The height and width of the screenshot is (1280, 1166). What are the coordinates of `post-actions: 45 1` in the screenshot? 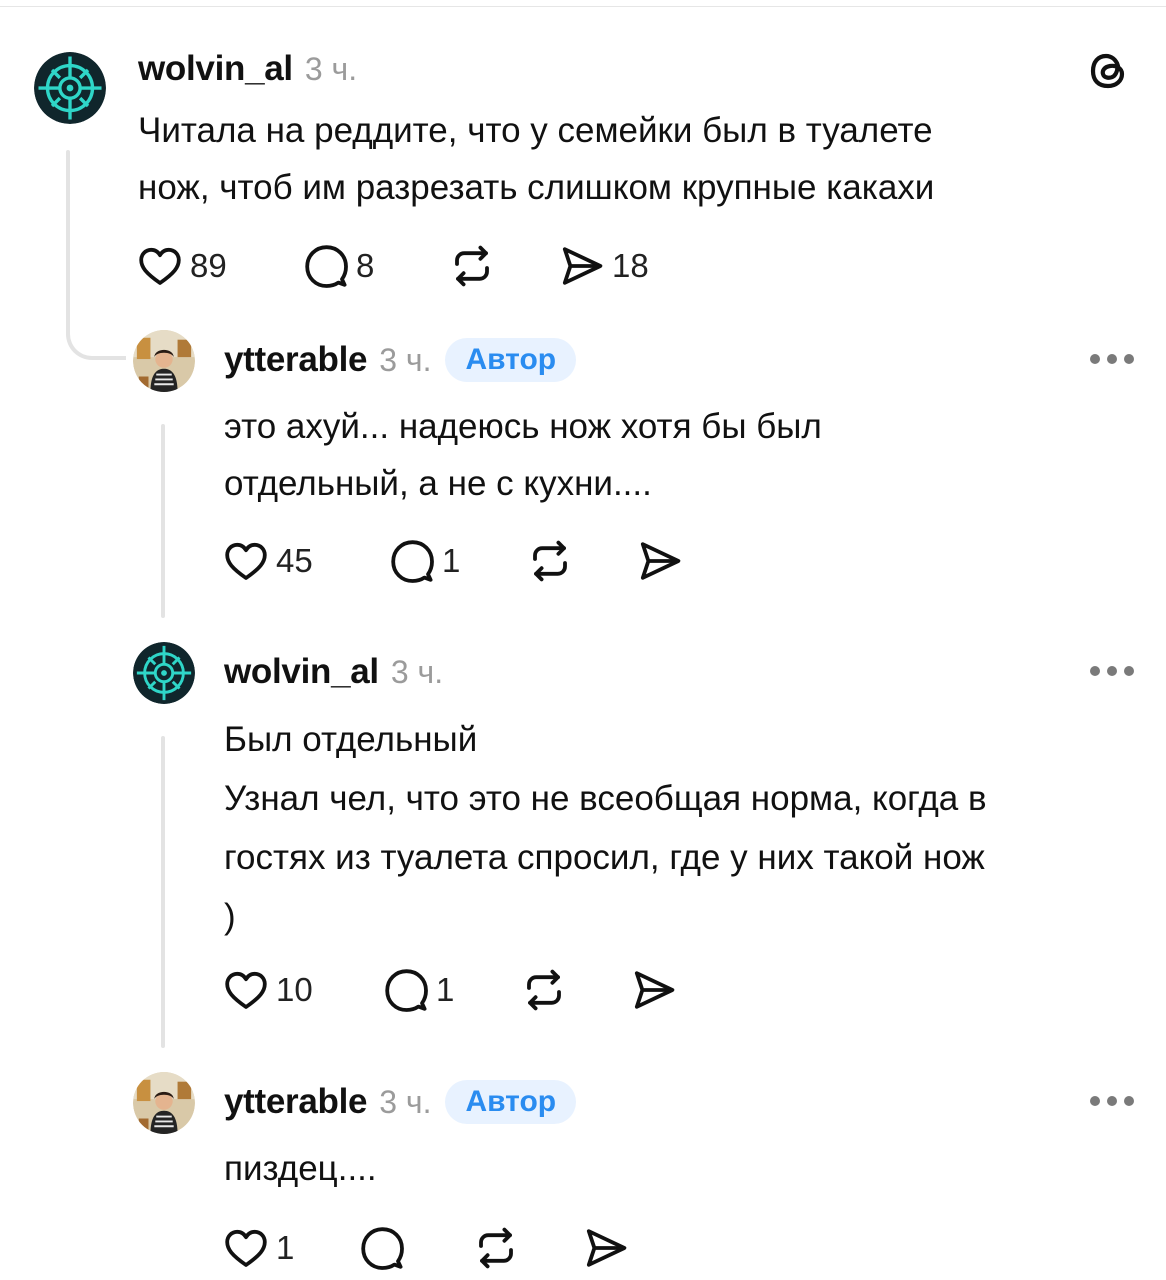 It's located at (462, 561).